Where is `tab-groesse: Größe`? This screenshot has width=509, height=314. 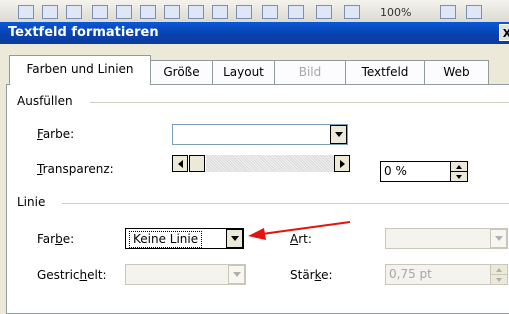
tab-groesse: Größe is located at coordinates (181, 72).